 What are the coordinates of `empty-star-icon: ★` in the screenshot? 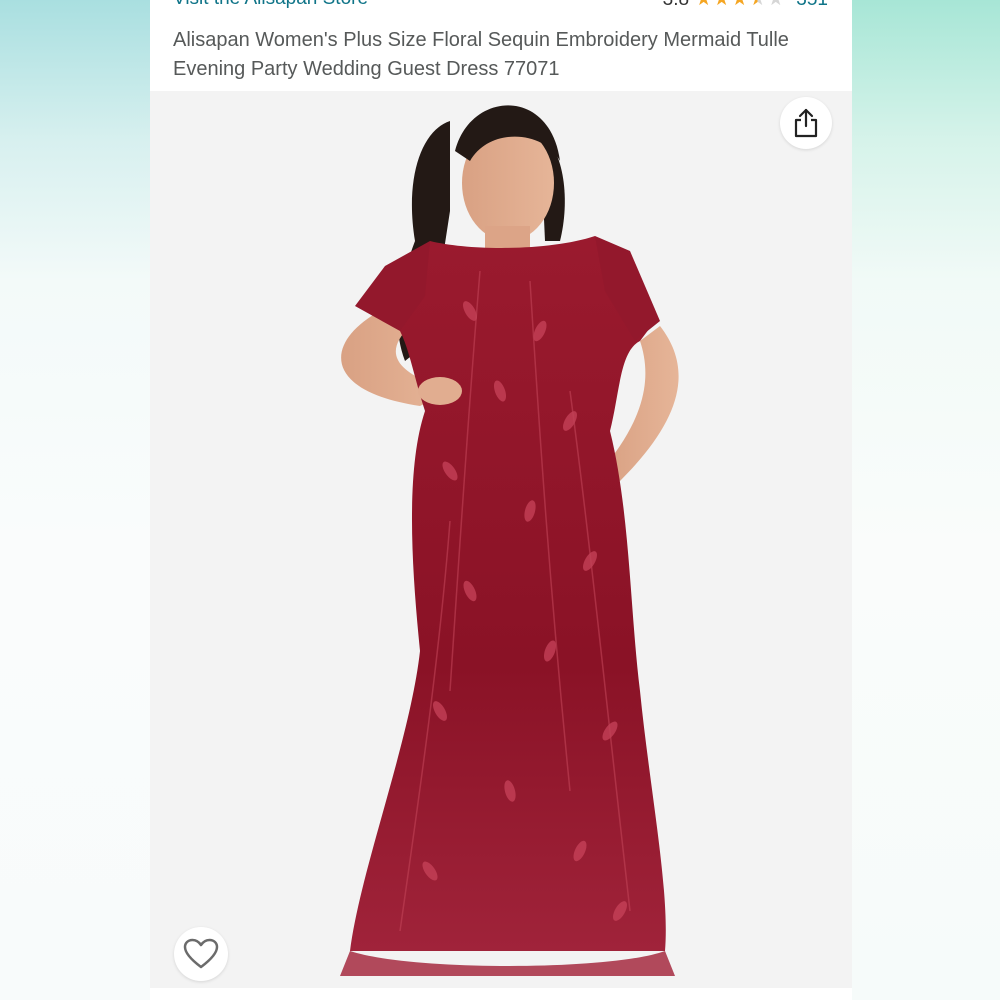 It's located at (775, 5).